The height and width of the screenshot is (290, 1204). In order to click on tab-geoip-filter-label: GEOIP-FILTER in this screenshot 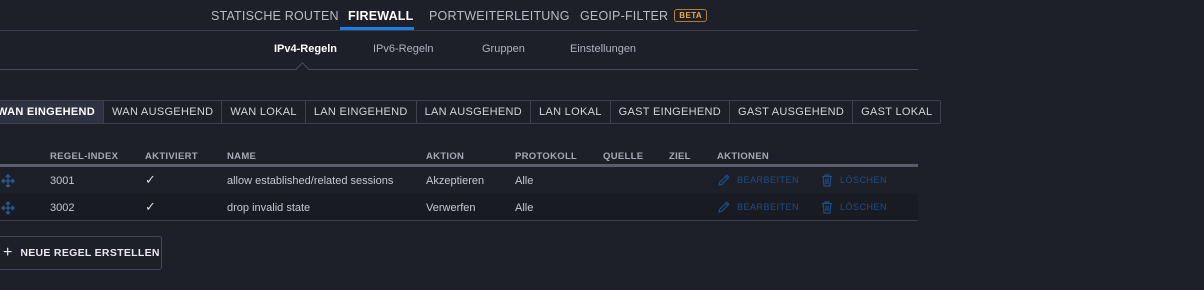, I will do `click(624, 16)`.